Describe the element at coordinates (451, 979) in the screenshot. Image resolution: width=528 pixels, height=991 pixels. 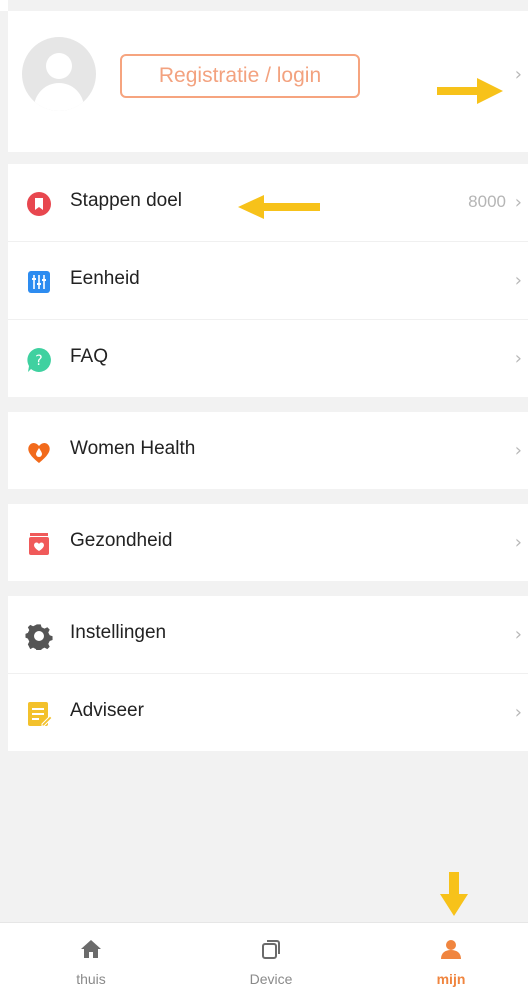
I see `tab-label: mijn` at that location.